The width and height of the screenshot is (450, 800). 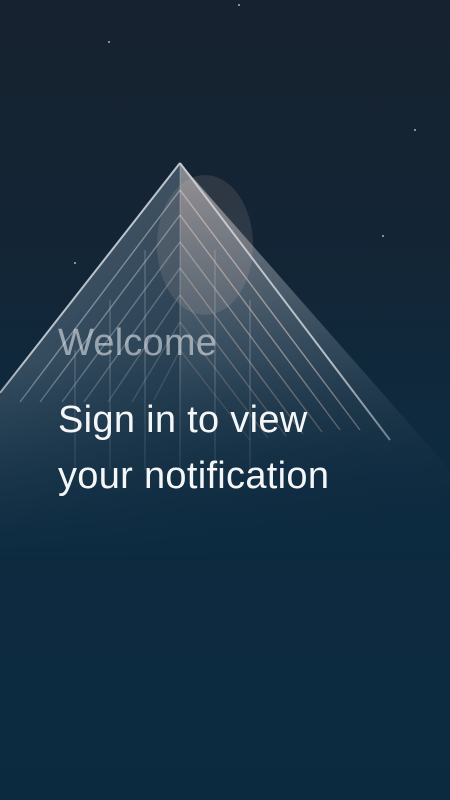 What do you see at coordinates (238, 448) in the screenshot?
I see `sign-in-message: Sign in to view your notification` at bounding box center [238, 448].